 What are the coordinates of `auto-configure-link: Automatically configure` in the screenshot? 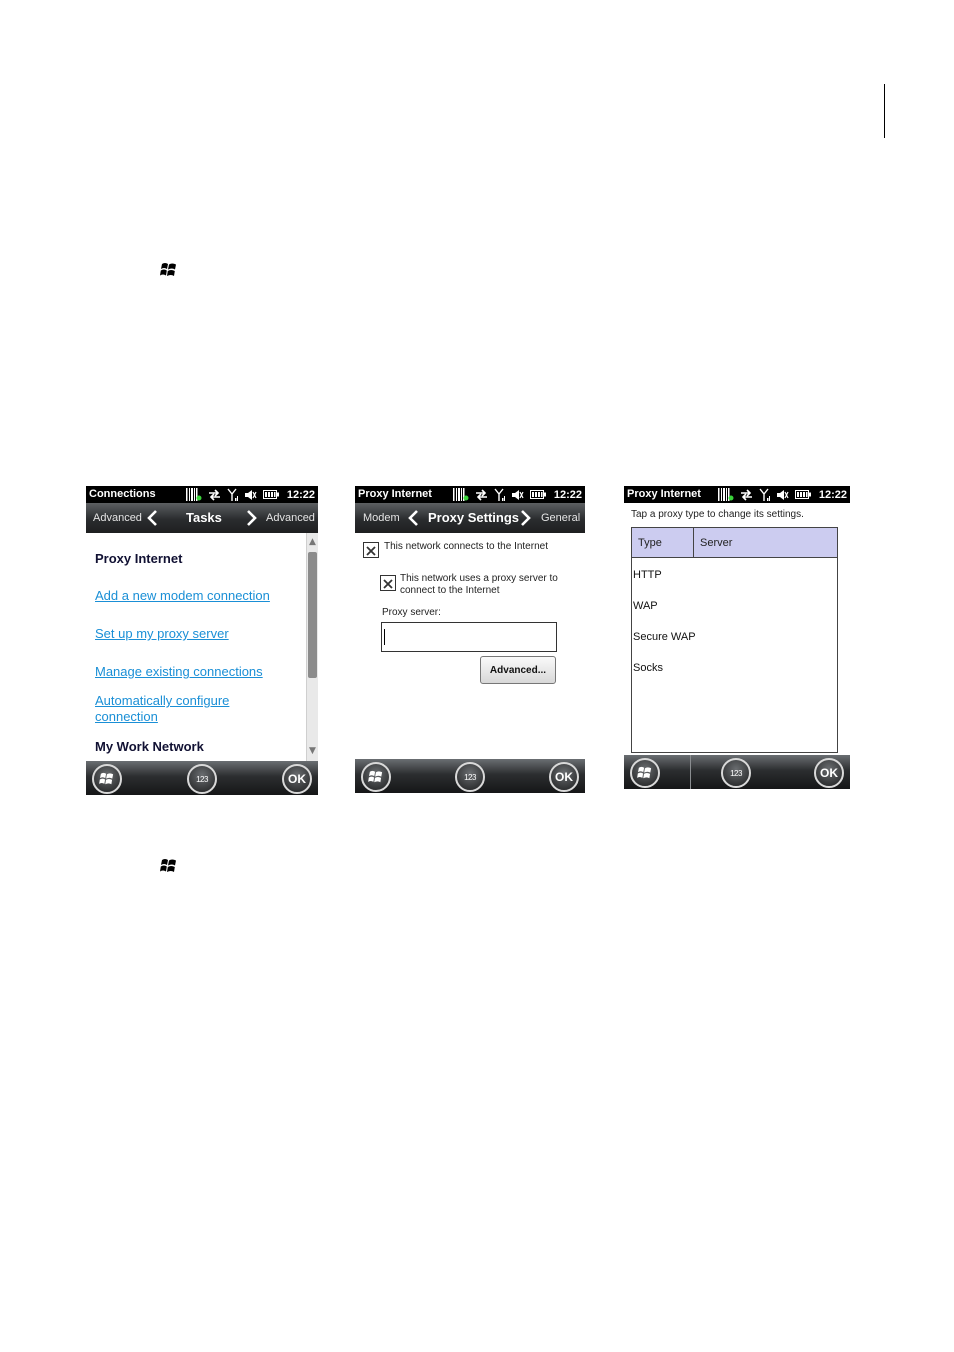 It's located at (162, 700).